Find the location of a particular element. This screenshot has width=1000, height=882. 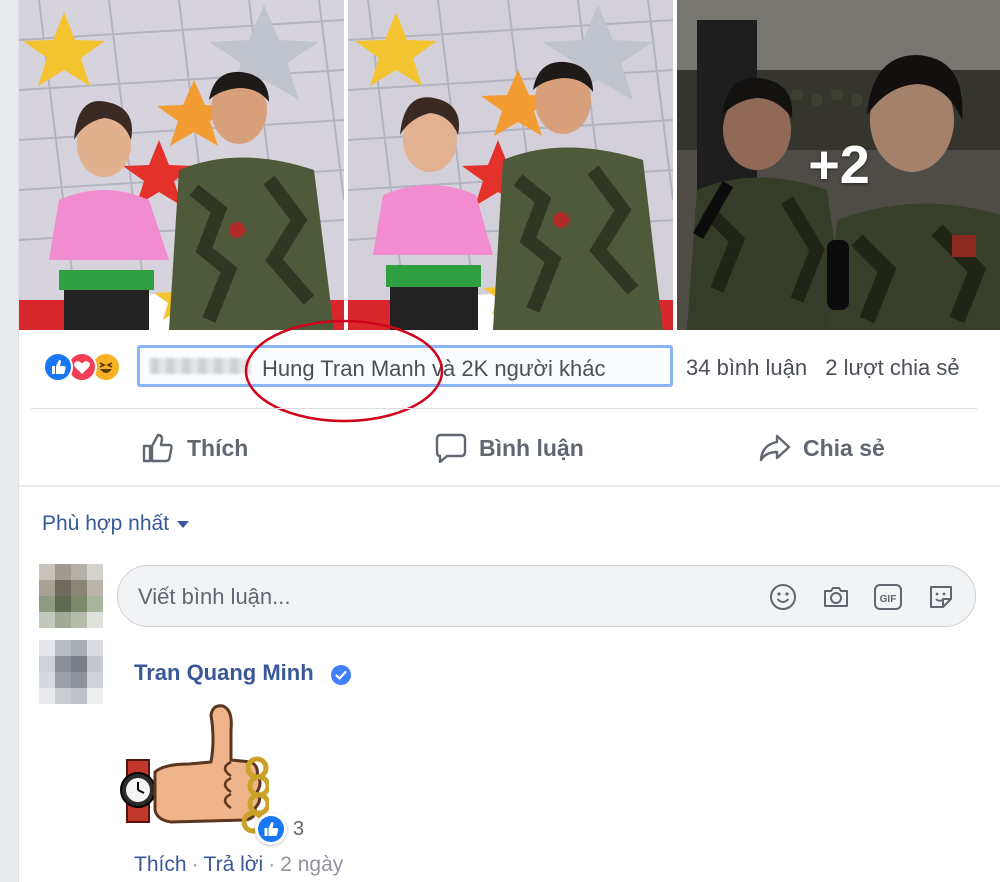

comment-button: Bình luận is located at coordinates (508, 448).